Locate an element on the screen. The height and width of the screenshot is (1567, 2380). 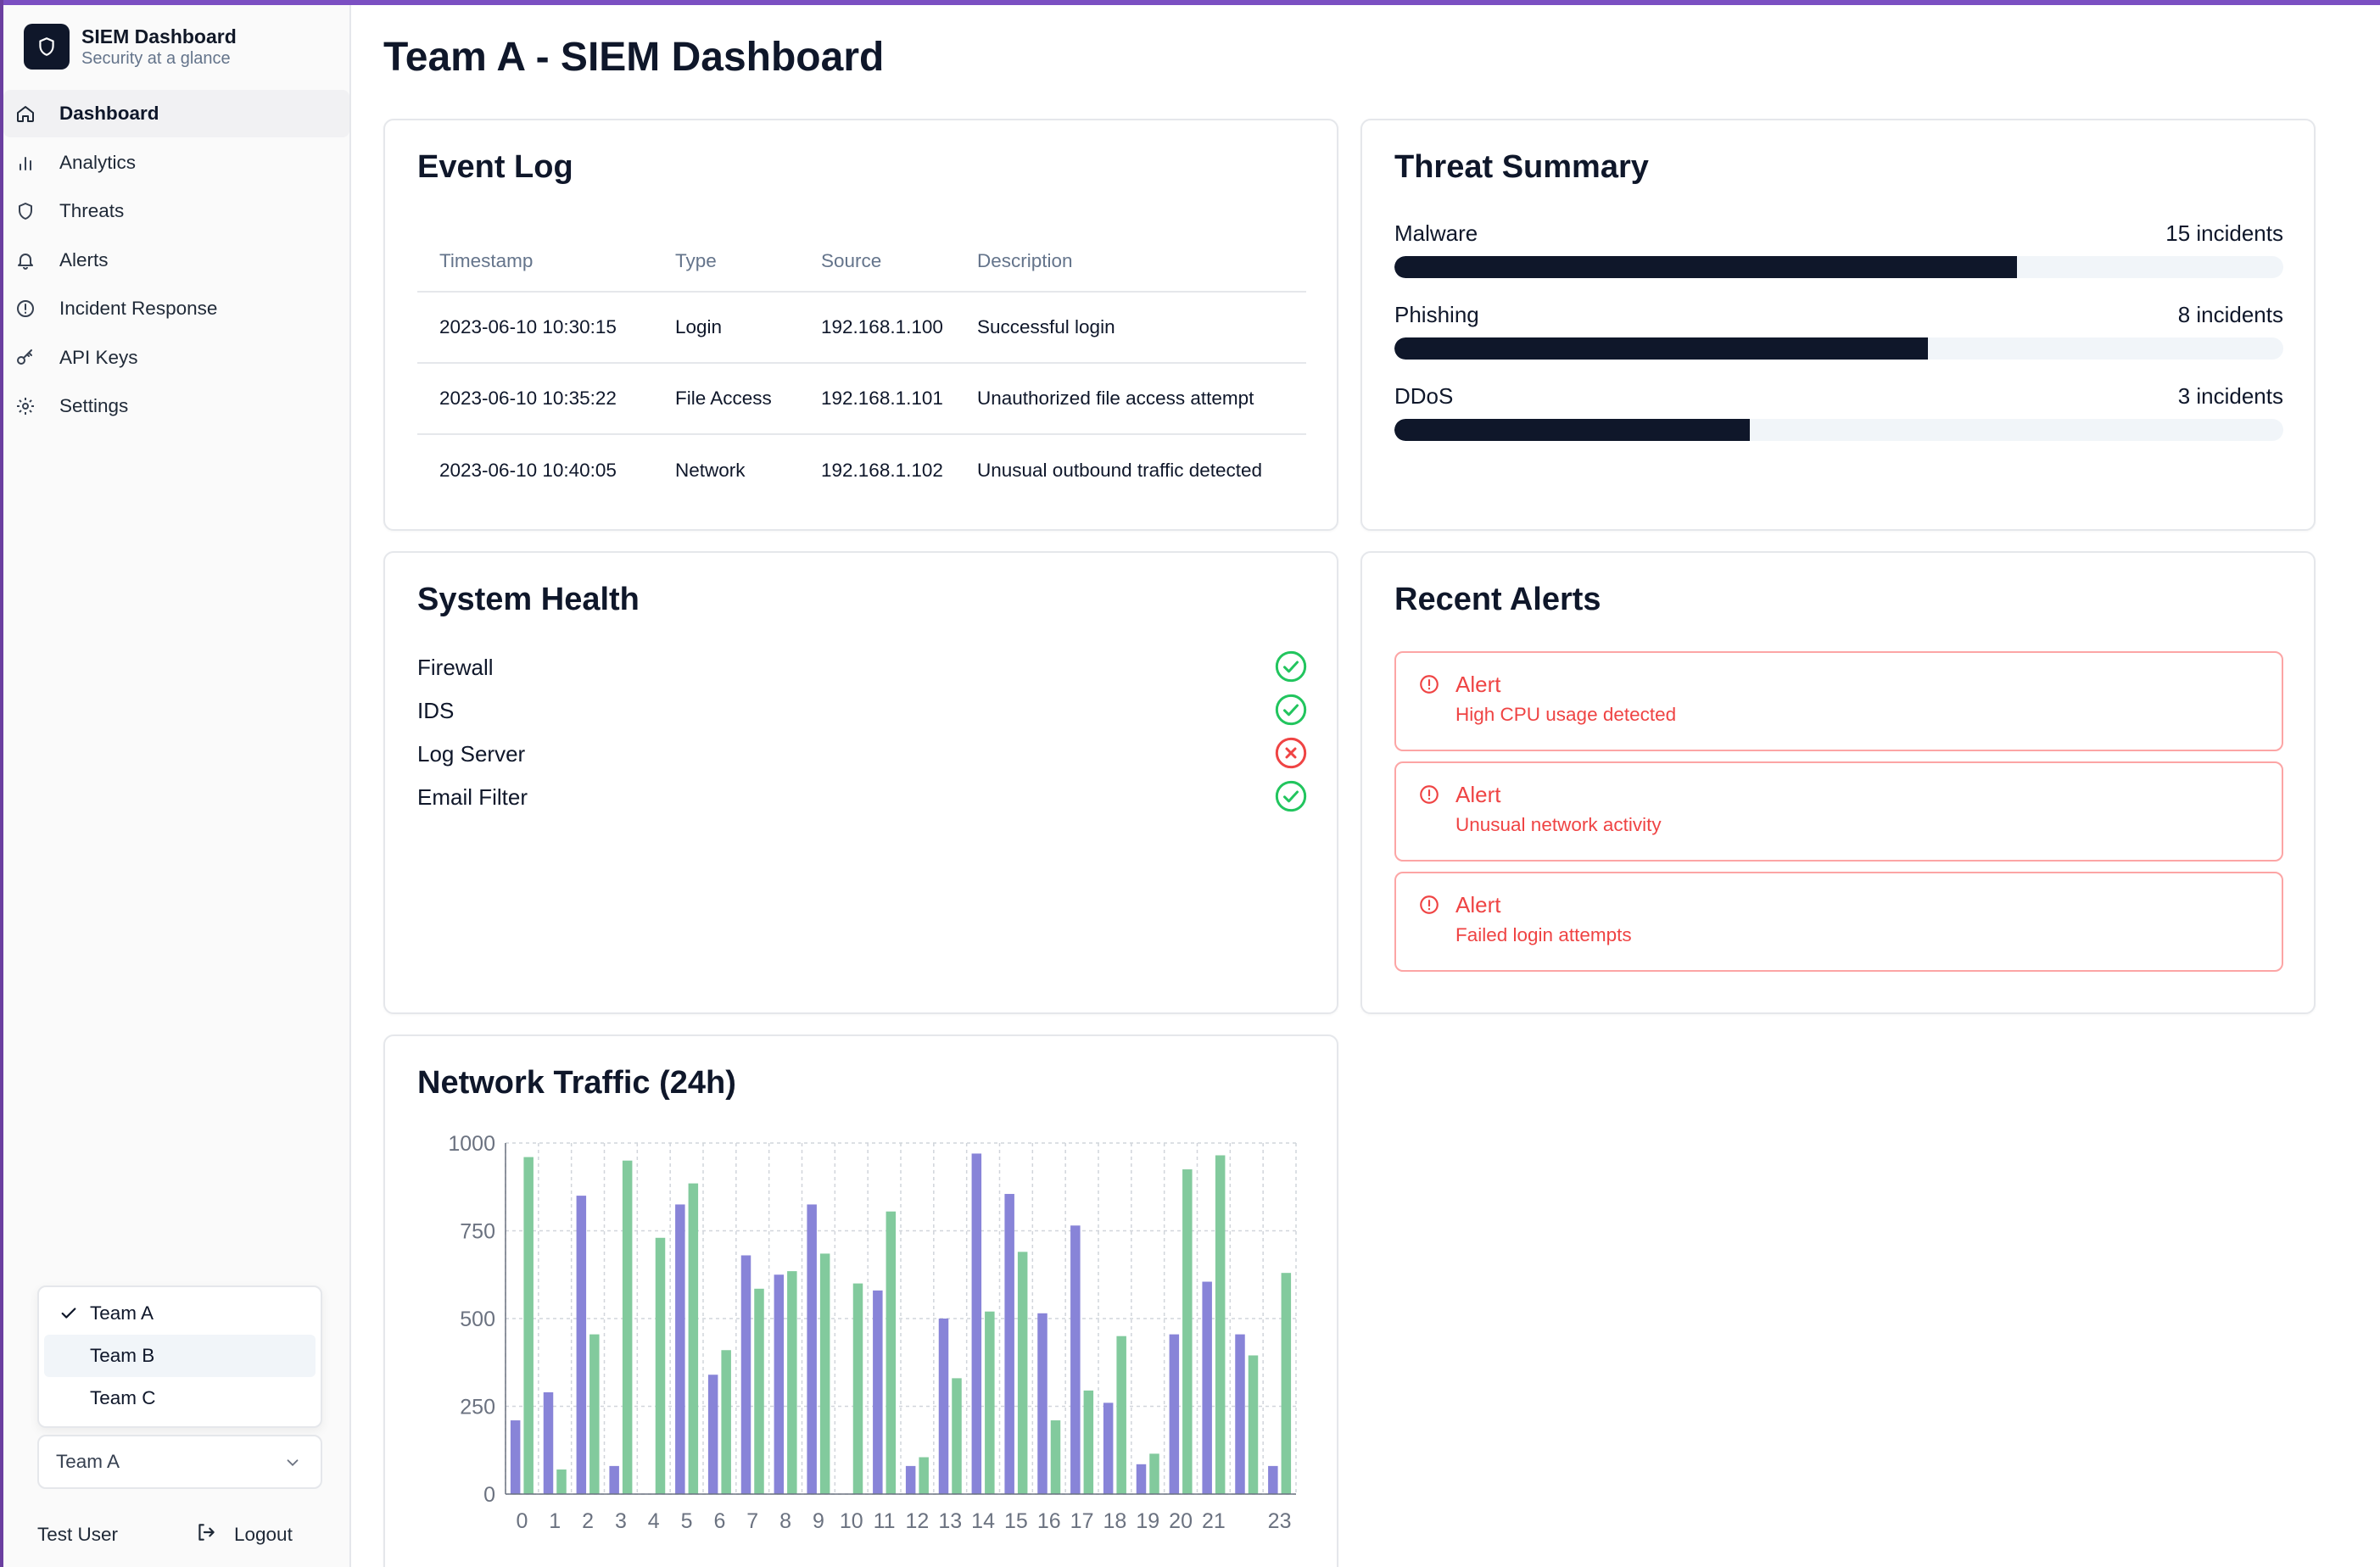
x-tick-label: 23 is located at coordinates (1280, 1521).